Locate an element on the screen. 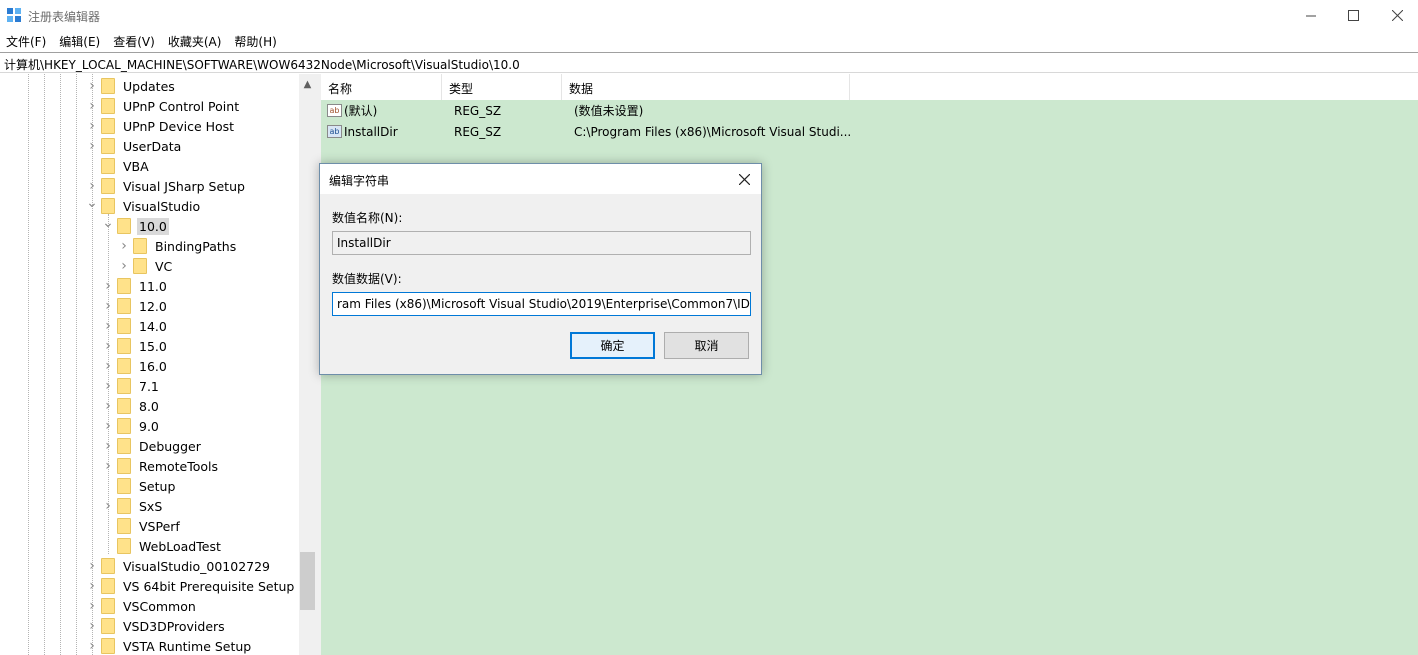  tree-item: › UserData is located at coordinates (134, 146).